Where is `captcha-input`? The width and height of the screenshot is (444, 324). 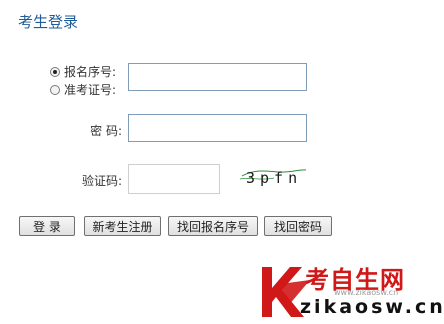
captcha-input is located at coordinates (174, 179).